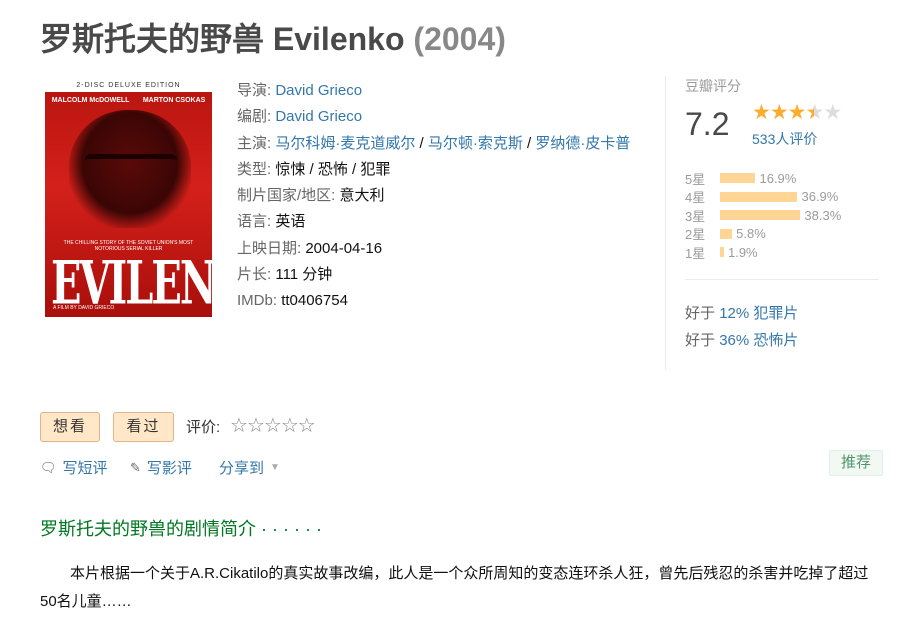  I want to click on caret-down-icon: ▼, so click(275, 467).